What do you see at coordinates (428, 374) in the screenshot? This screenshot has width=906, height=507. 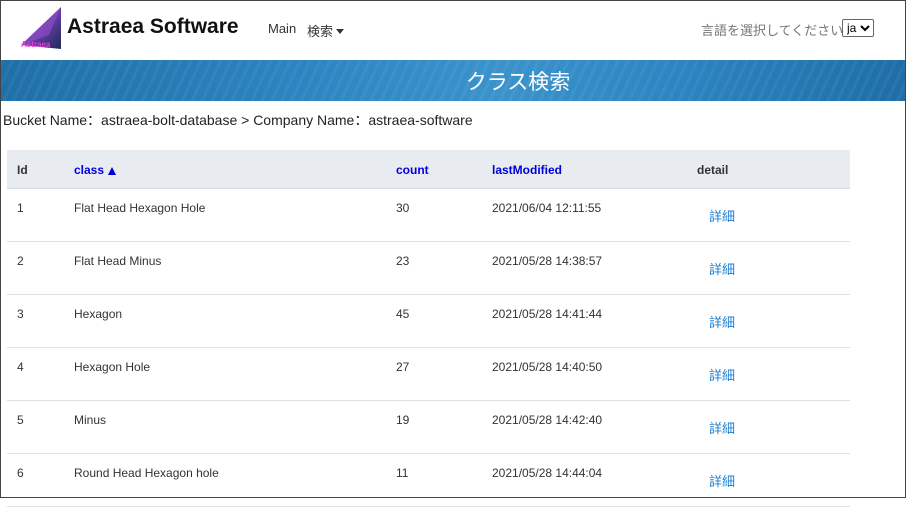 I see `table-row: 4 Hexagon Hole 27 2021/05/28 14:40:50 詳細` at bounding box center [428, 374].